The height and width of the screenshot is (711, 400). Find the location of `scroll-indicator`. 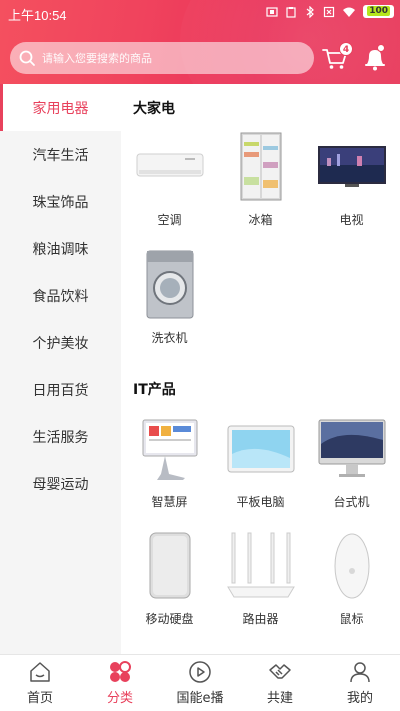

scroll-indicator is located at coordinates (260, 655).